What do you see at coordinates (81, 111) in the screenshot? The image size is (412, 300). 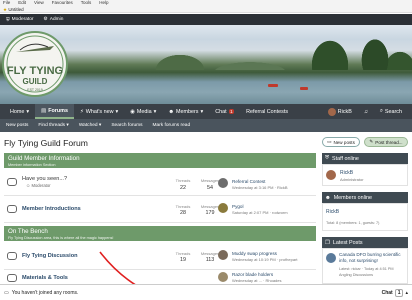 I see `bolt-icon: ⚡` at bounding box center [81, 111].